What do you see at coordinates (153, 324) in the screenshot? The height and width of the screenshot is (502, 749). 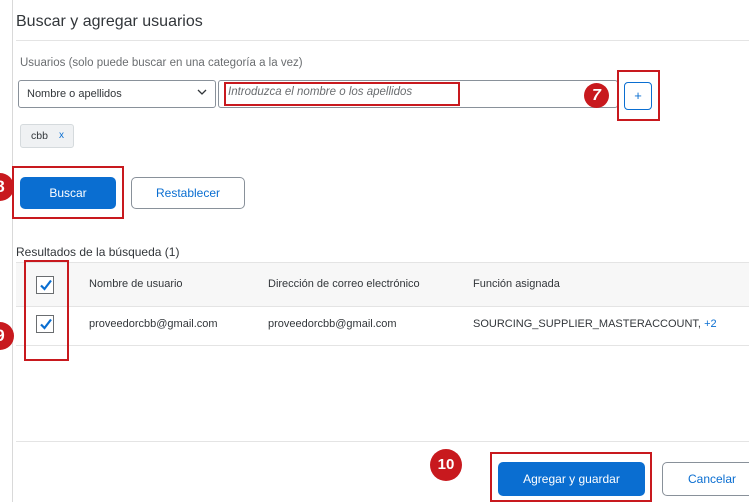 I see `cell-username: proveedorcbb@gmail.com` at bounding box center [153, 324].